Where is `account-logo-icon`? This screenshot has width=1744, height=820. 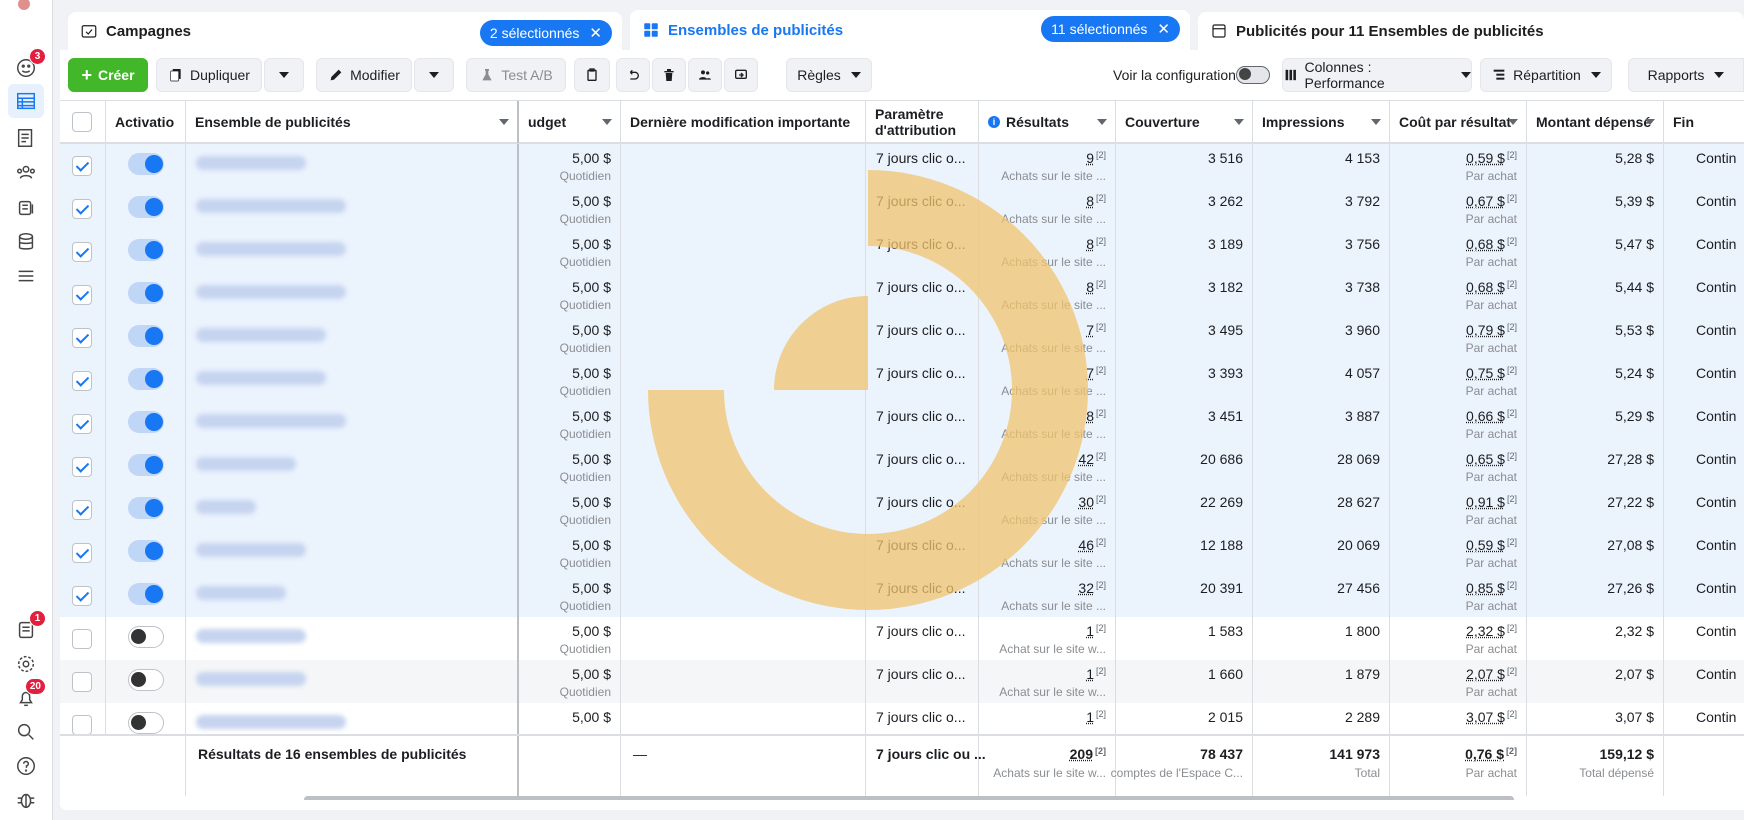 account-logo-icon is located at coordinates (24, 7).